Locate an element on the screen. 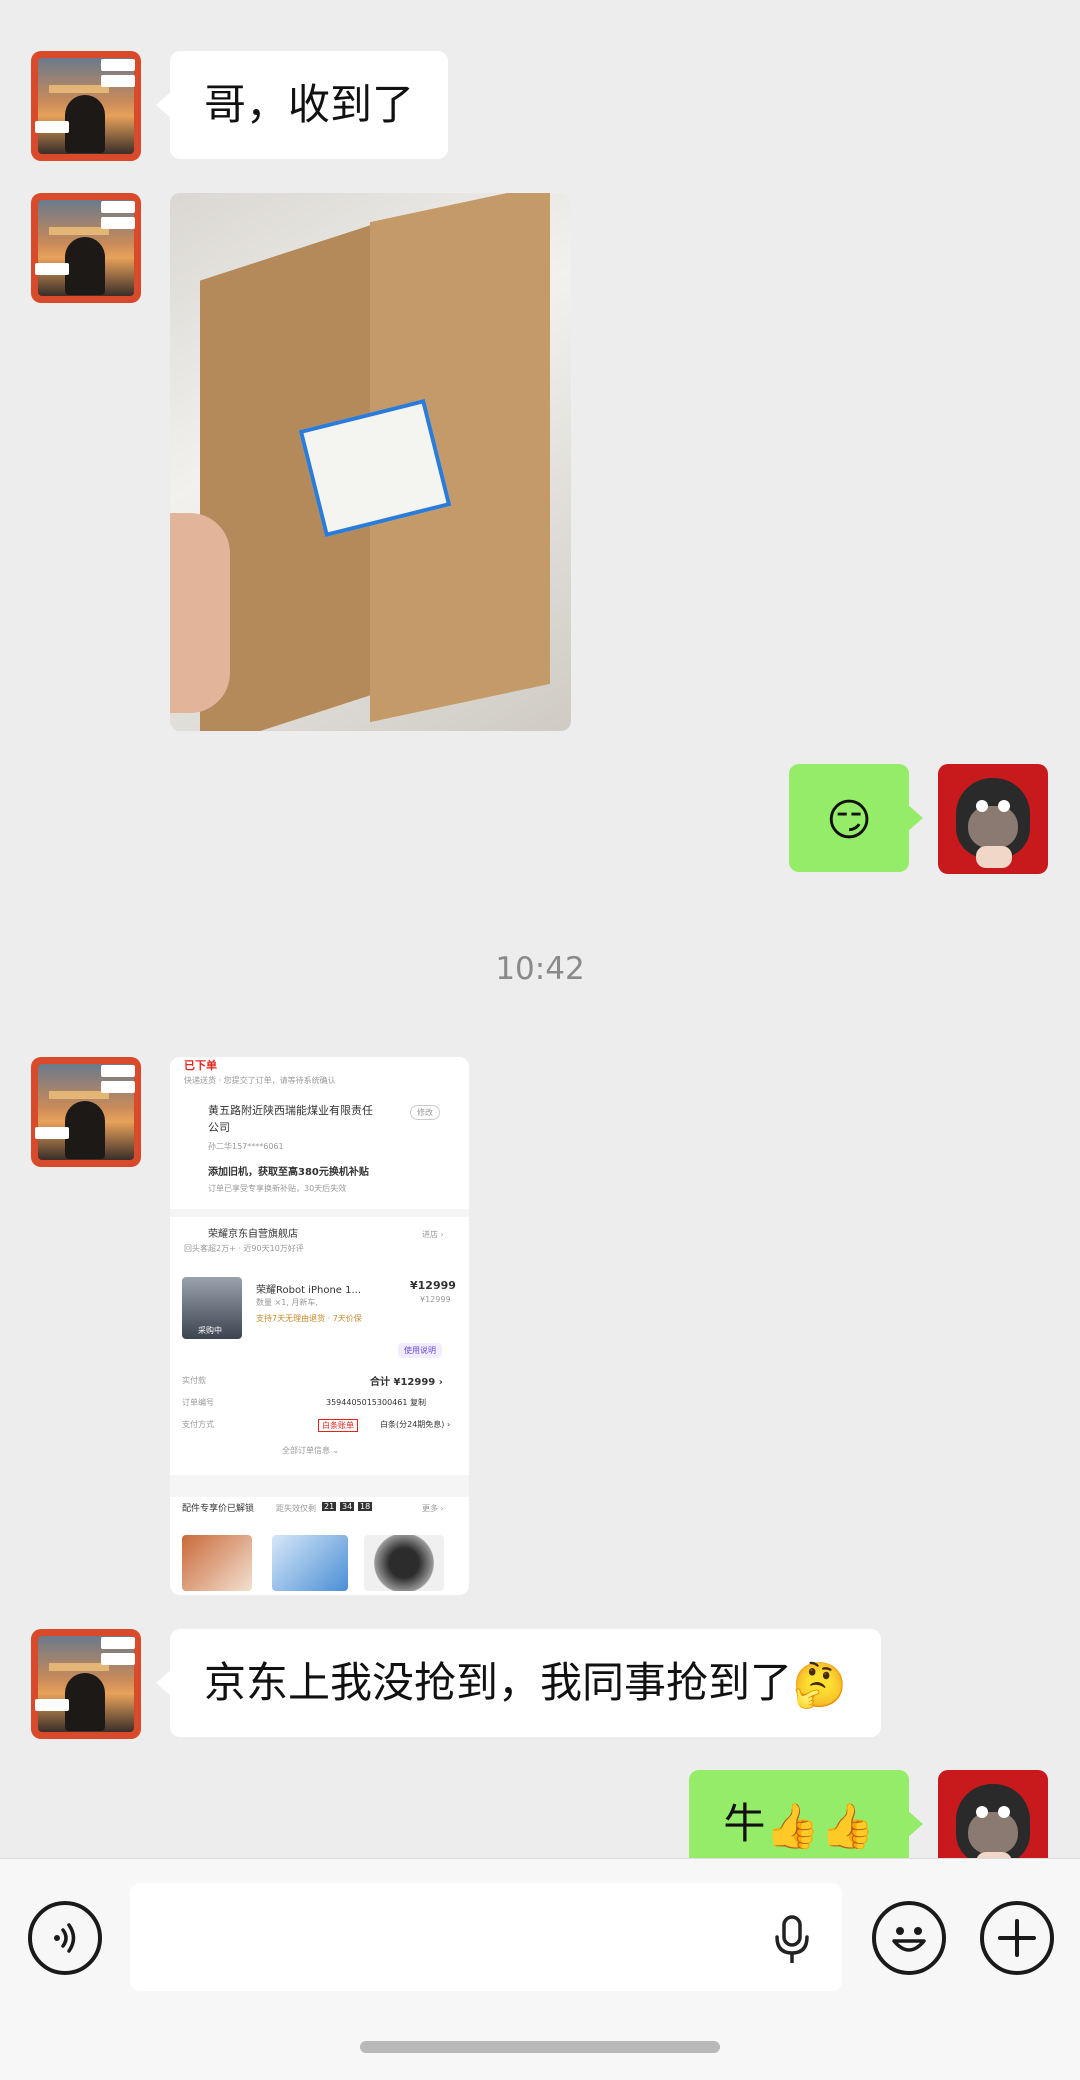  message-bubble-received: 京东上我没抢到，我同事抢到了🤔 is located at coordinates (518, 1683).